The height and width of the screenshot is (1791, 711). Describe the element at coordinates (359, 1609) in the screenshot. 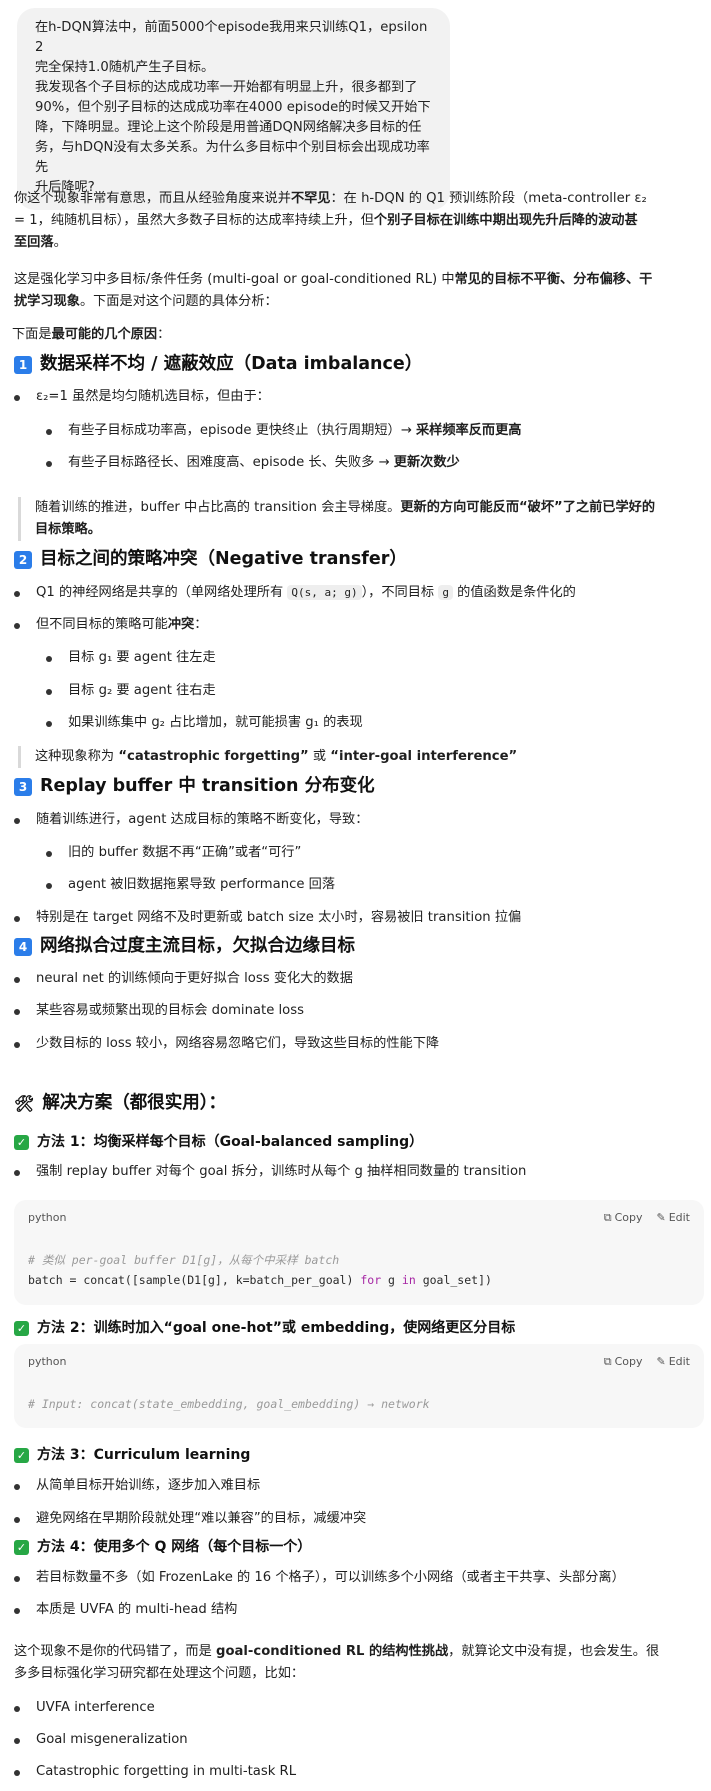

I see `list-item: 本质是 UVFA 的 multi-head 结构` at that location.